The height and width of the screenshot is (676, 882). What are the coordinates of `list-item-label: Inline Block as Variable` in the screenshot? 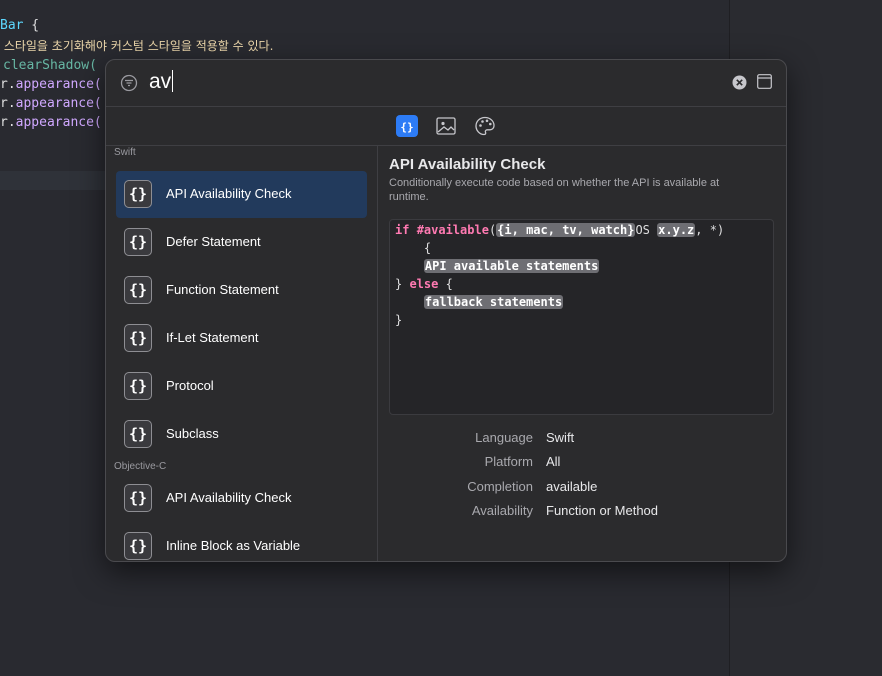 It's located at (233, 545).